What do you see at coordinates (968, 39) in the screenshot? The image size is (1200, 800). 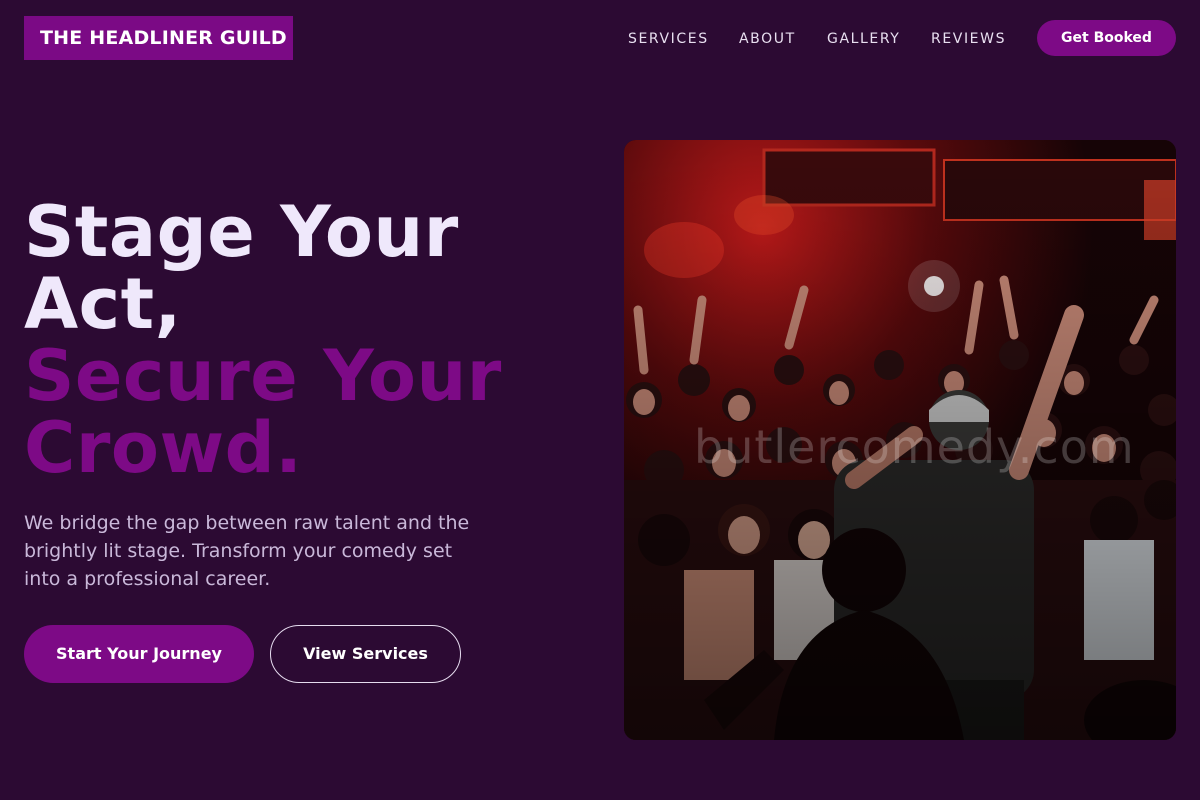 I see `nav-link-reviews: REVIEWS` at bounding box center [968, 39].